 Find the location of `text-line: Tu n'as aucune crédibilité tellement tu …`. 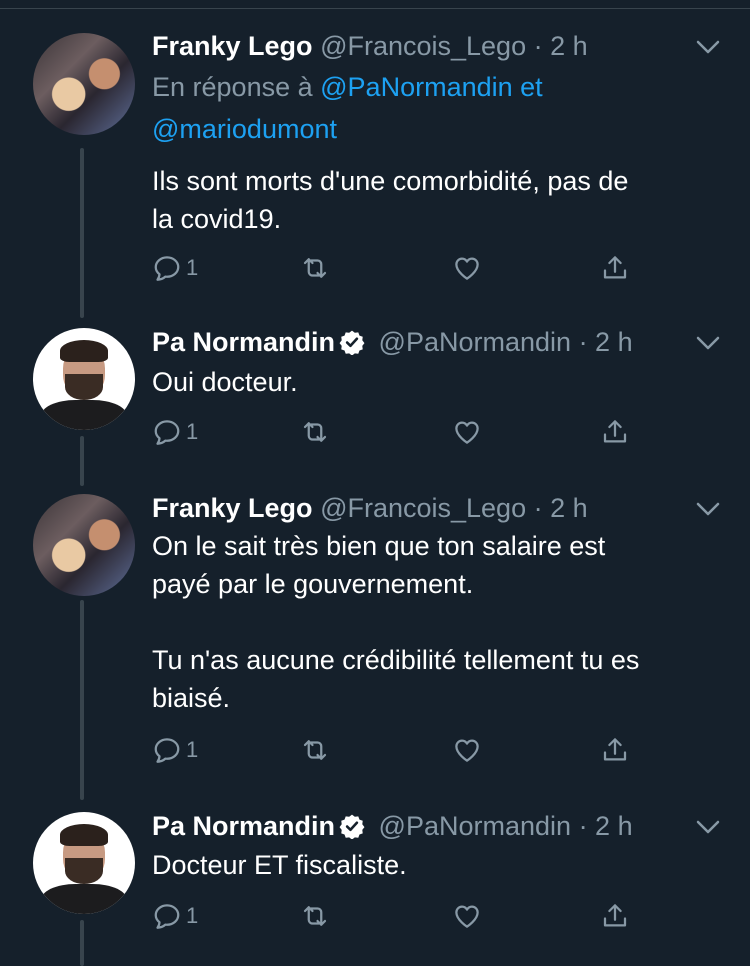

text-line: Tu n'as aucune crédibilité tellement tu … is located at coordinates (396, 660).